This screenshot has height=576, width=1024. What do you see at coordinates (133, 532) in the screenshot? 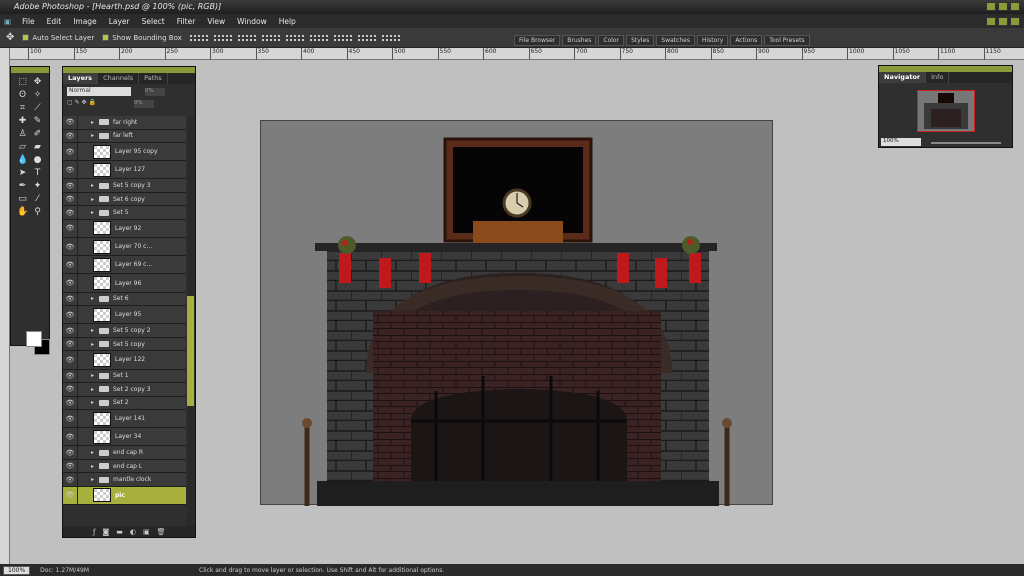
I see `adjustment-layer-icon: ◐` at bounding box center [133, 532].